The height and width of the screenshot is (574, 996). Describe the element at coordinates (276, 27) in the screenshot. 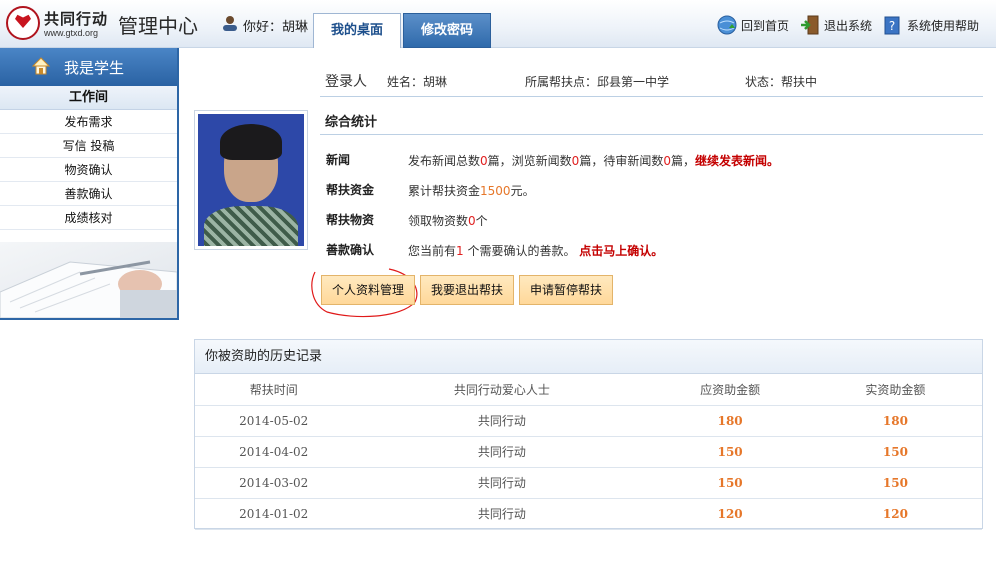

I see `user-greeting: 你好：胡琳` at that location.